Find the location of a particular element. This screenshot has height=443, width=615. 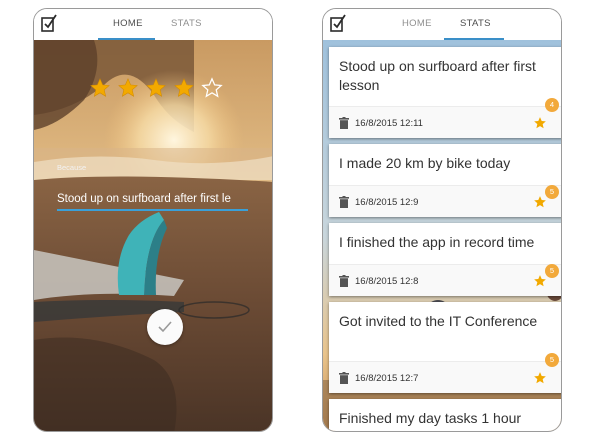

entry-title: I finished the app in record time is located at coordinates (437, 242).